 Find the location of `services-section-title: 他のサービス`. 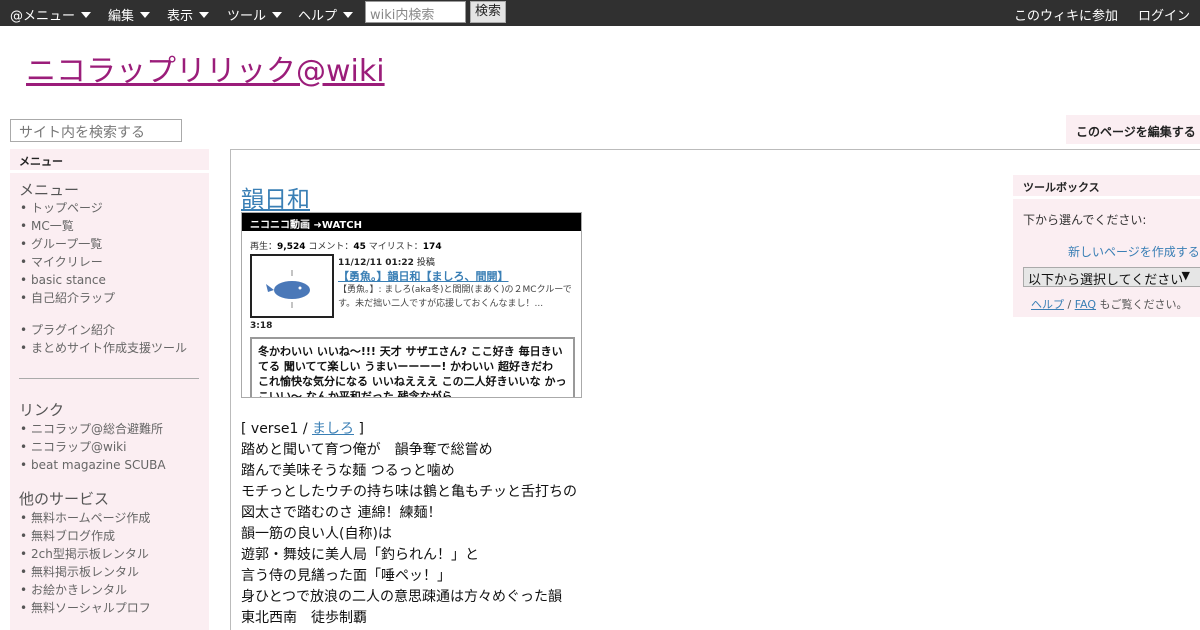

services-section-title: 他のサービス is located at coordinates (64, 499).